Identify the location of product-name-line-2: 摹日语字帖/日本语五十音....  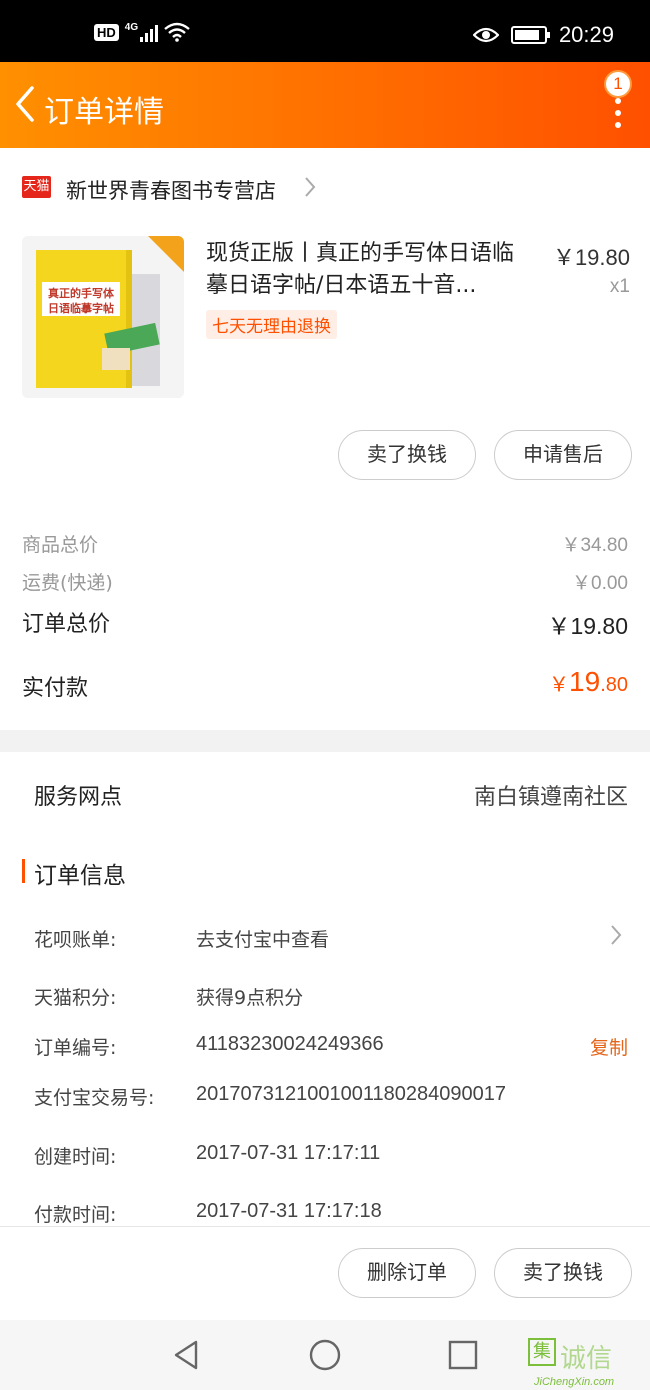
(341, 285).